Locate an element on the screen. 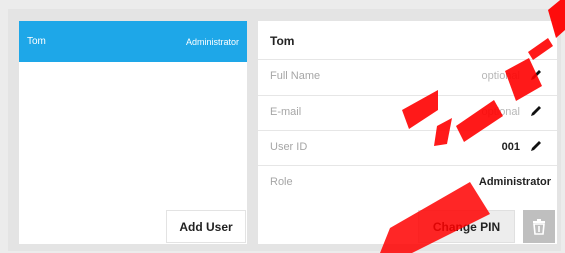  user-list-item-tom: Tom Administrator is located at coordinates (133, 41).